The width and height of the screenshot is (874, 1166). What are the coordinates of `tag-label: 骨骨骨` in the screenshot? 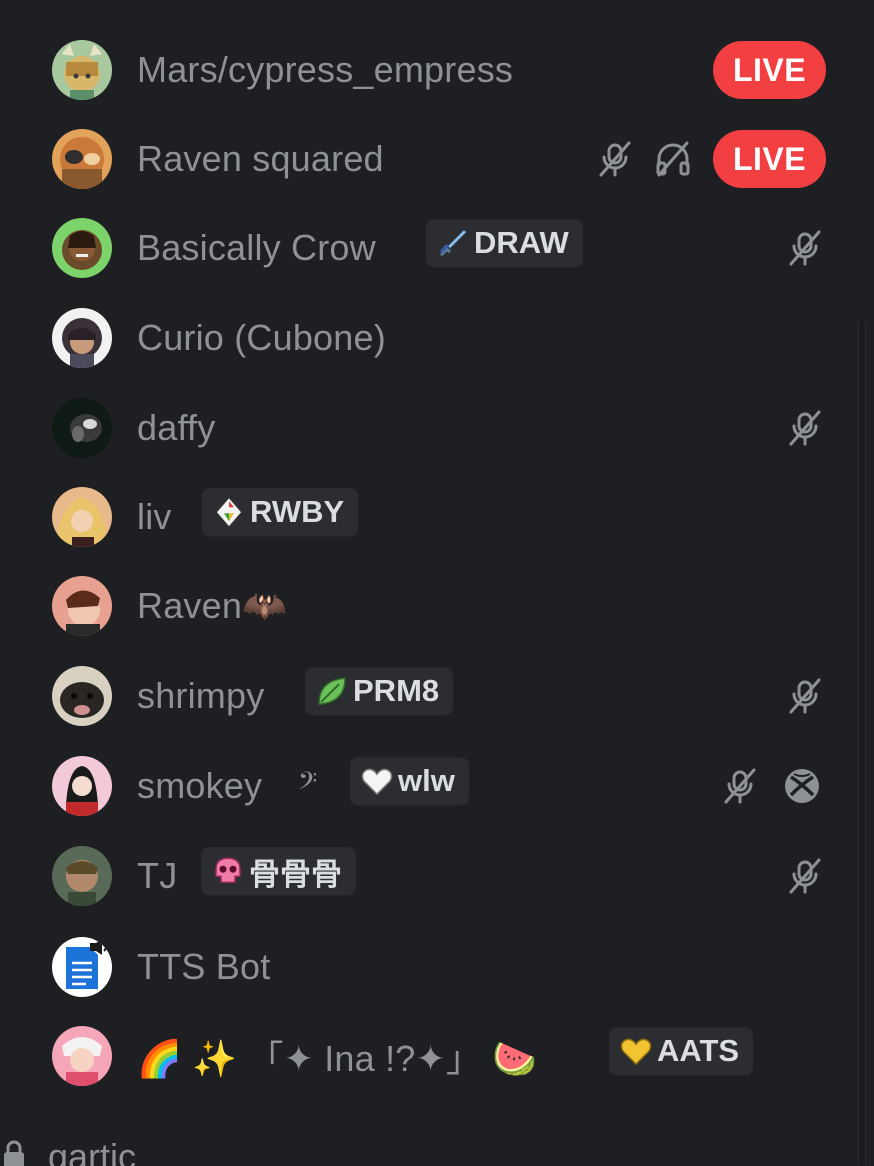 It's located at (295, 874).